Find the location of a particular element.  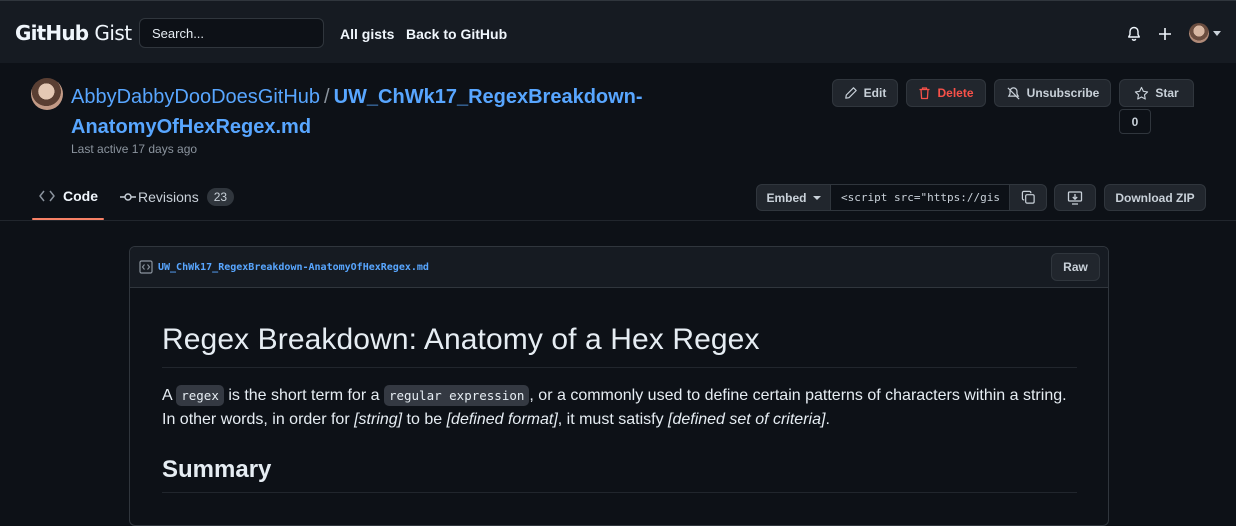

bell-slash-icon is located at coordinates (1013, 93).